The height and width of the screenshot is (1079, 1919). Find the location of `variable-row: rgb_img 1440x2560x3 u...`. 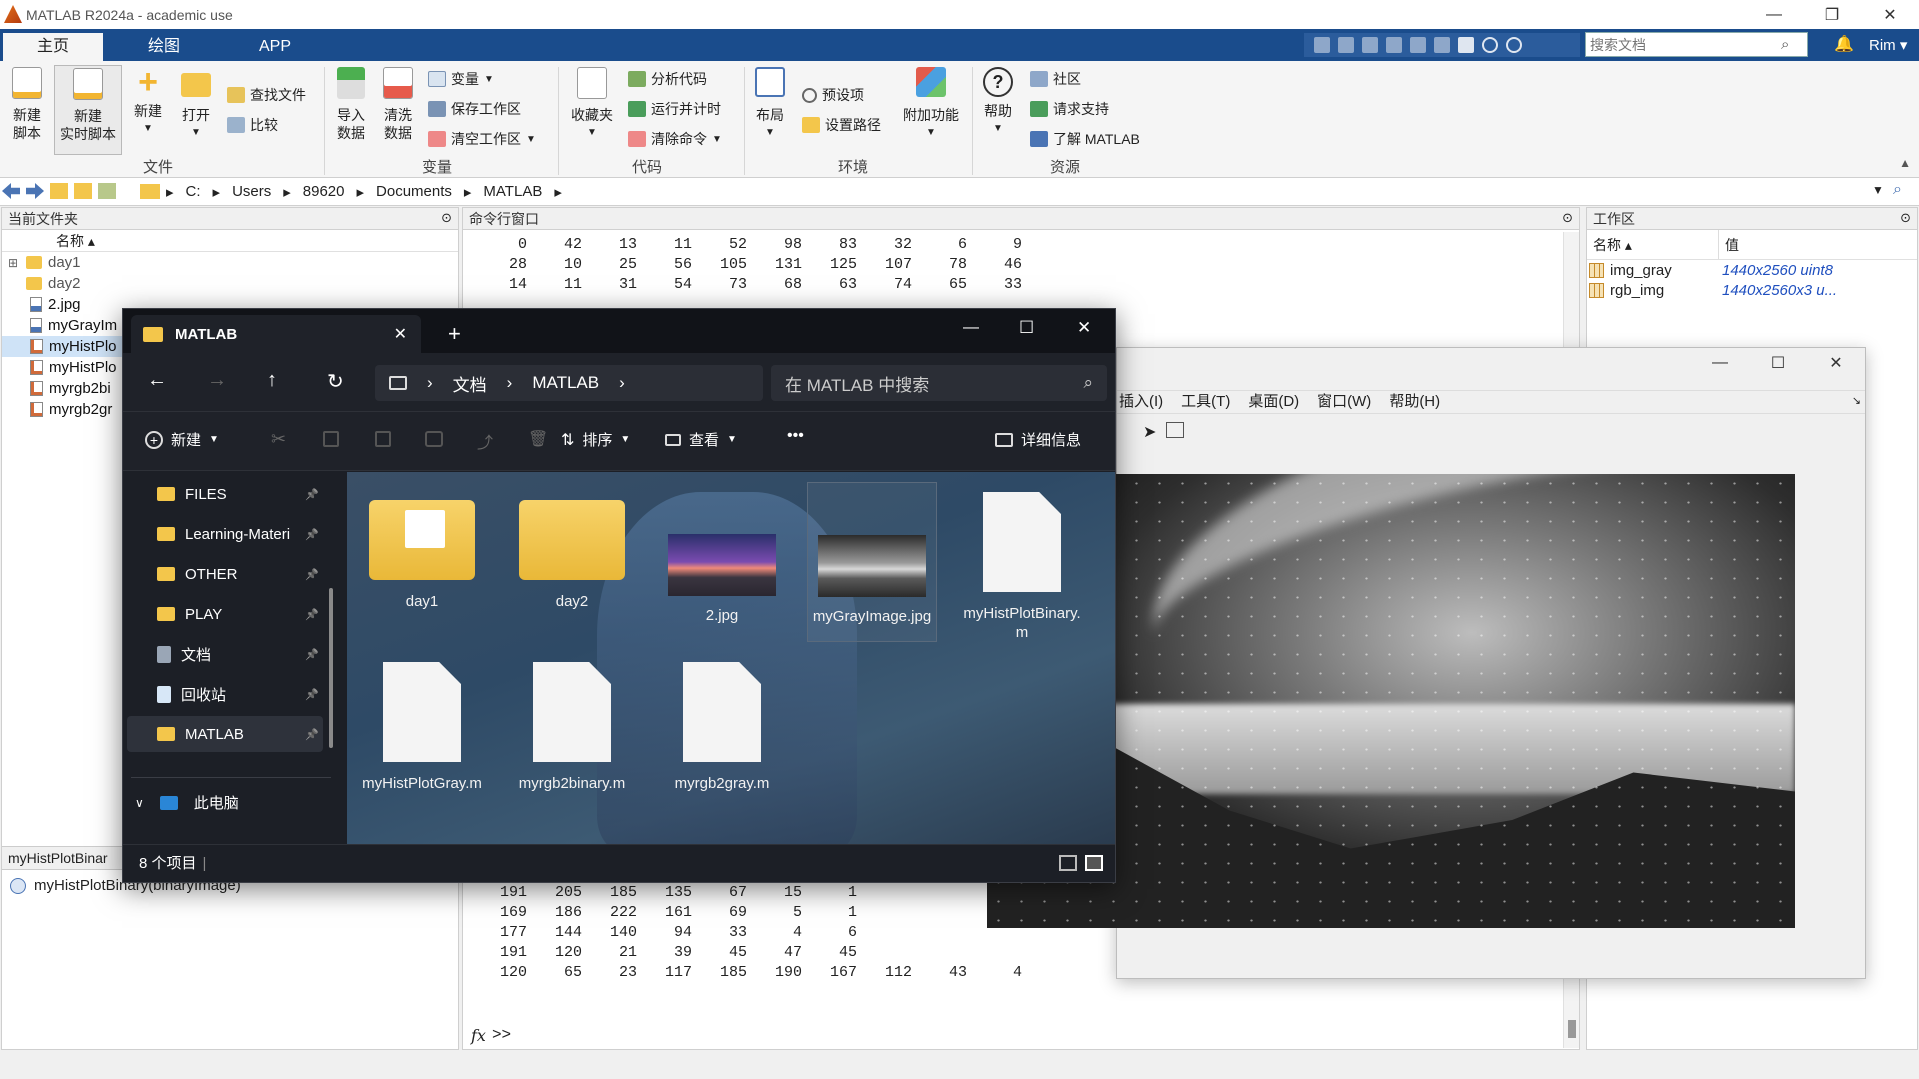

variable-row: rgb_img 1440x2560x3 u... is located at coordinates (1752, 290).